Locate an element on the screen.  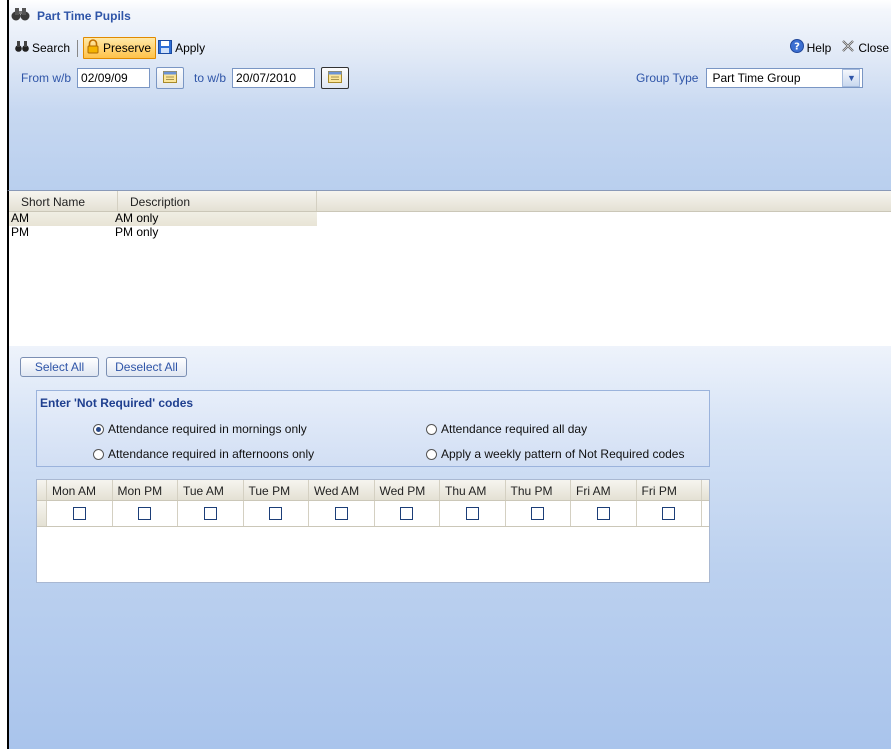
weekly-pattern-row is located at coordinates (373, 514).